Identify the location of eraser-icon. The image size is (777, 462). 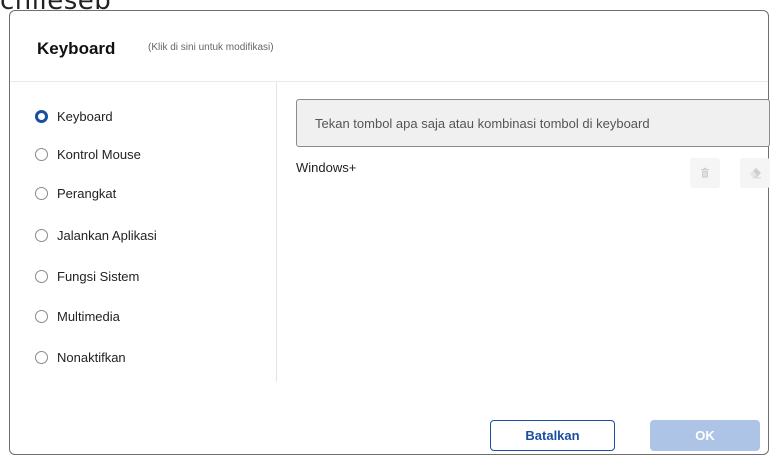
(755, 173).